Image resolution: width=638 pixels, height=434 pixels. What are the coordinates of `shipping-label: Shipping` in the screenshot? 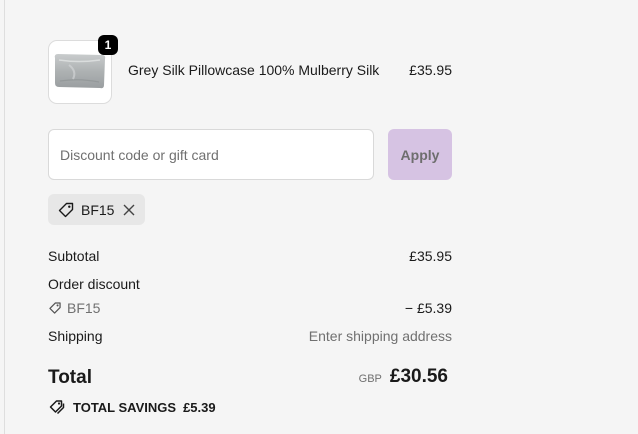 It's located at (75, 336).